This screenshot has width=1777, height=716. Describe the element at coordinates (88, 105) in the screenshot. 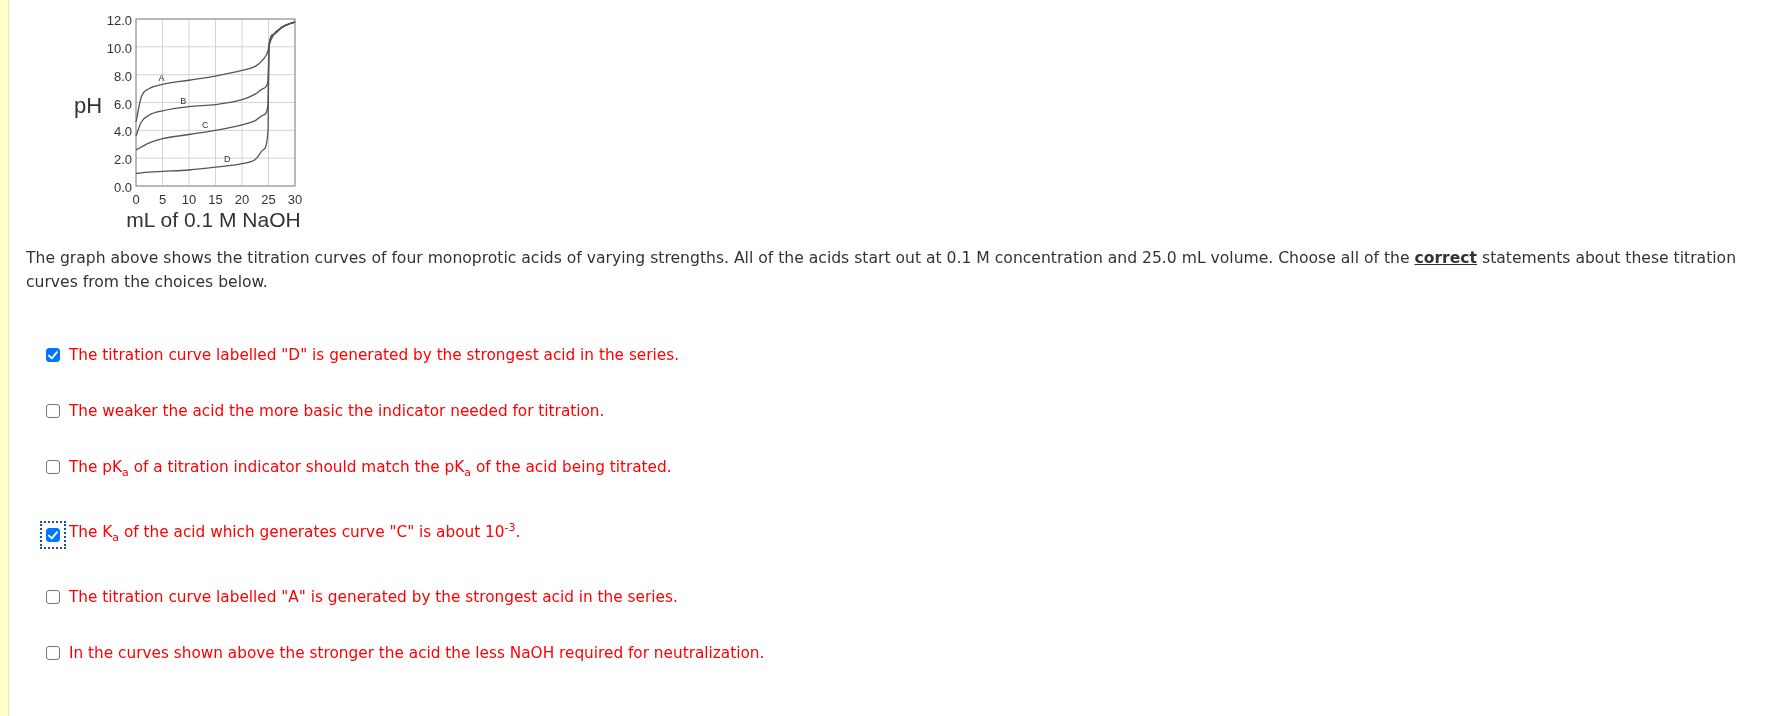

I see `axis-title: pH` at that location.